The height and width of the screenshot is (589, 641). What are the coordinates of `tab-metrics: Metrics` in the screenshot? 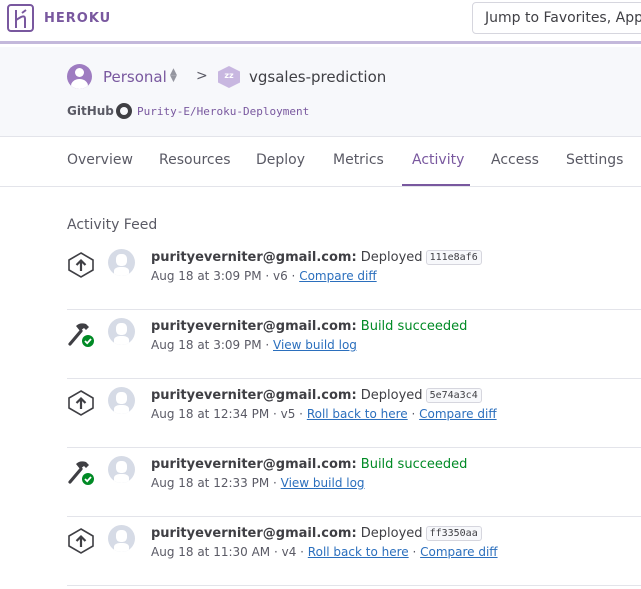 It's located at (358, 160).